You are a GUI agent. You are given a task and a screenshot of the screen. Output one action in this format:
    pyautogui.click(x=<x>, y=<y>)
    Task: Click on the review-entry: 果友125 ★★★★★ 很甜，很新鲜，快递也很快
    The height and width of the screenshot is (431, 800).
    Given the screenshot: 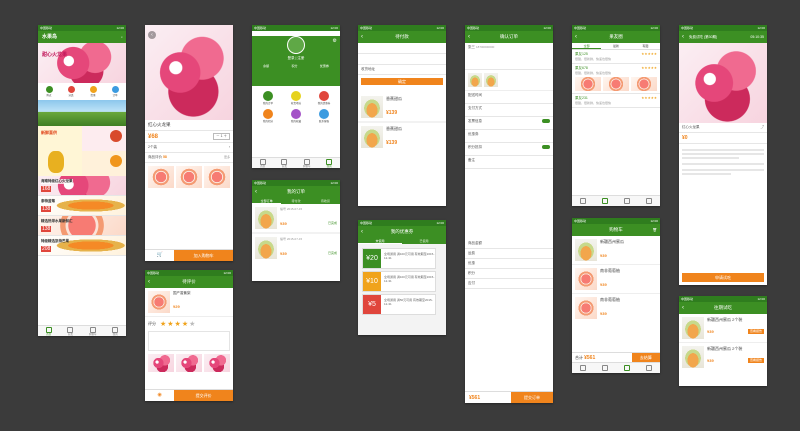 What is the action you would take?
    pyautogui.click(x=616, y=57)
    